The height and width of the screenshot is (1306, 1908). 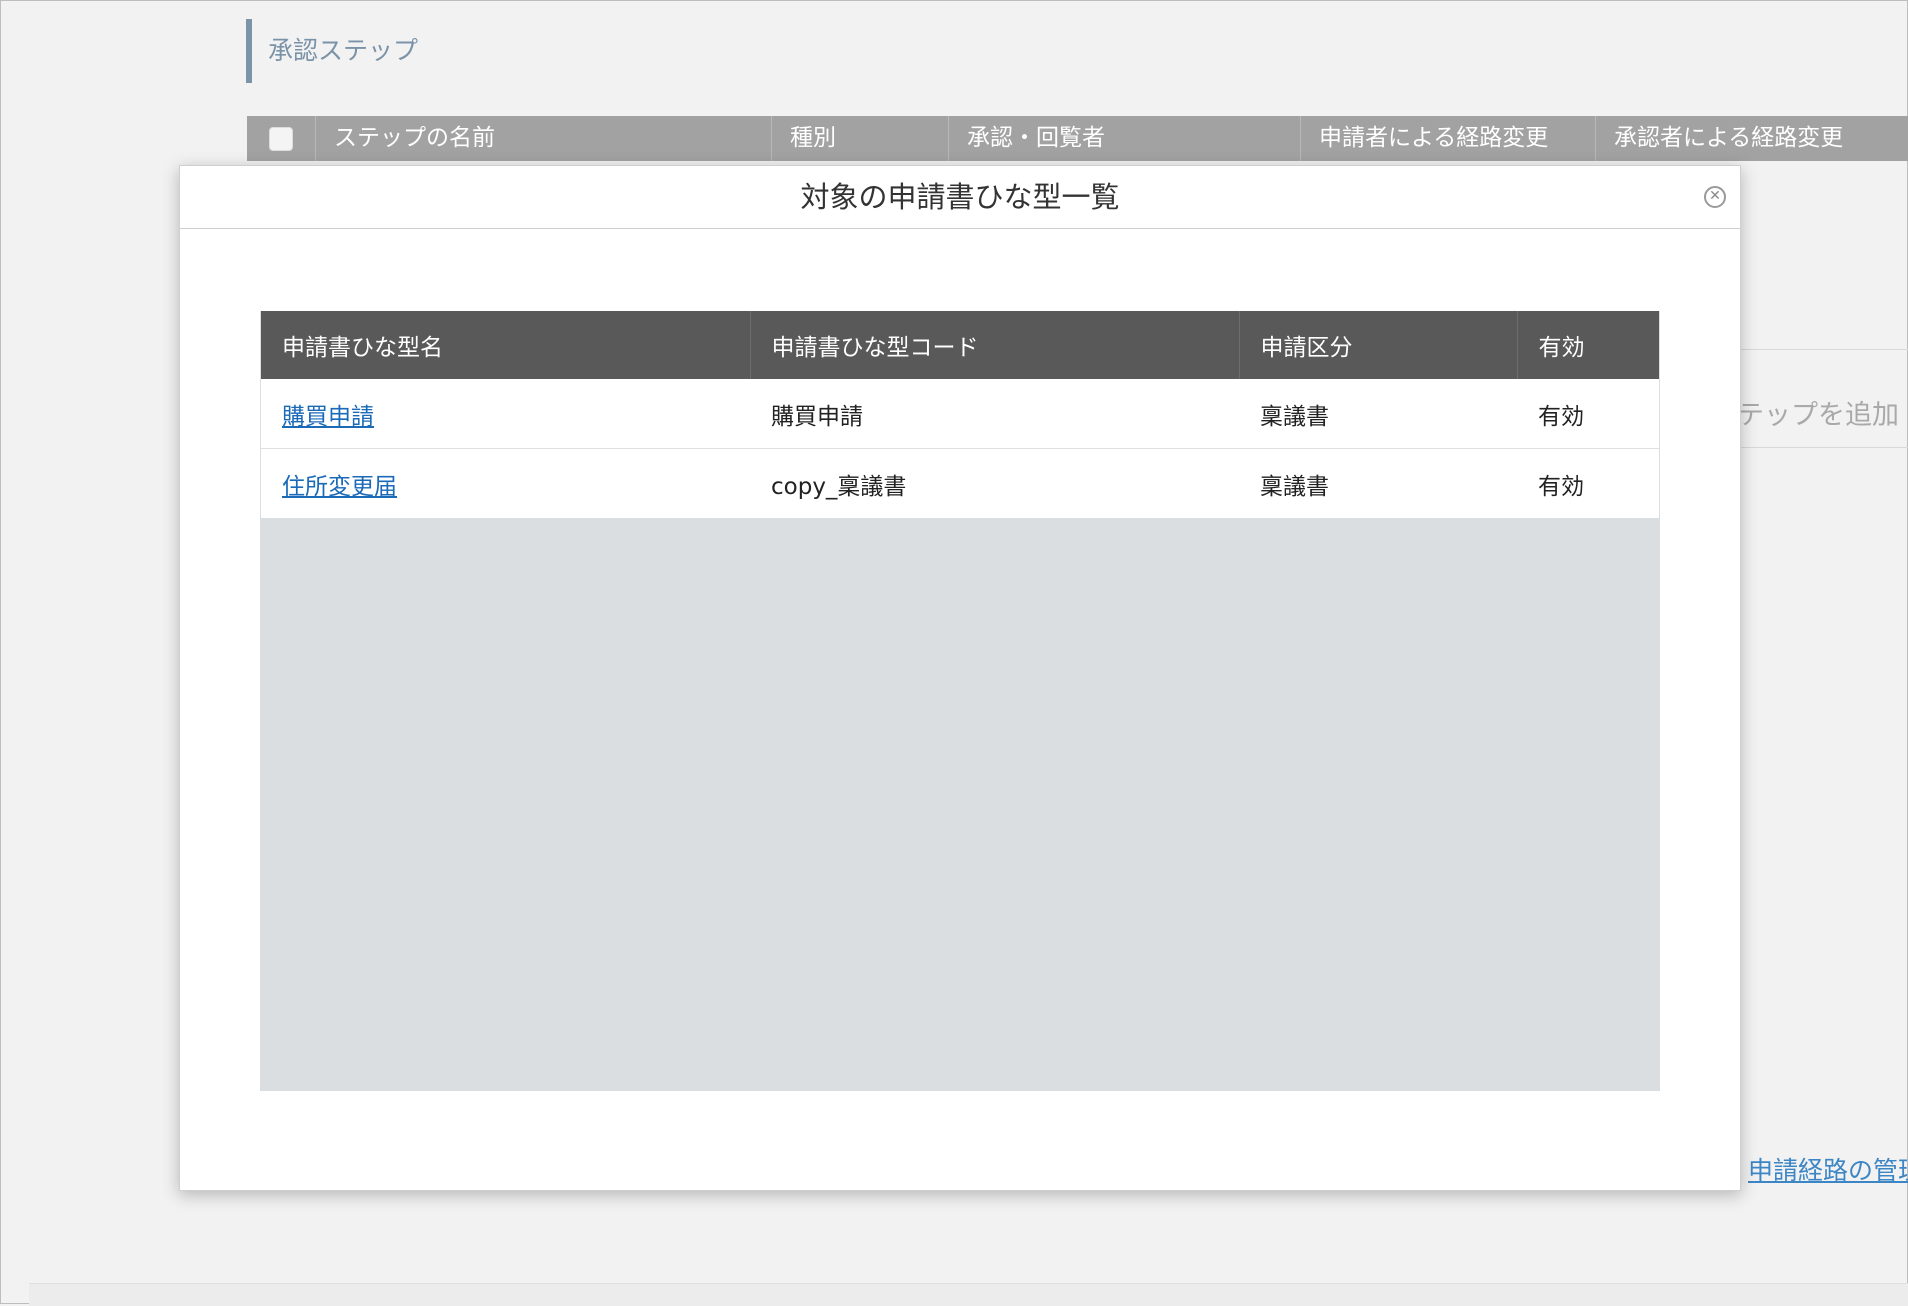 I want to click on column-valid: 有効, so click(x=1588, y=345).